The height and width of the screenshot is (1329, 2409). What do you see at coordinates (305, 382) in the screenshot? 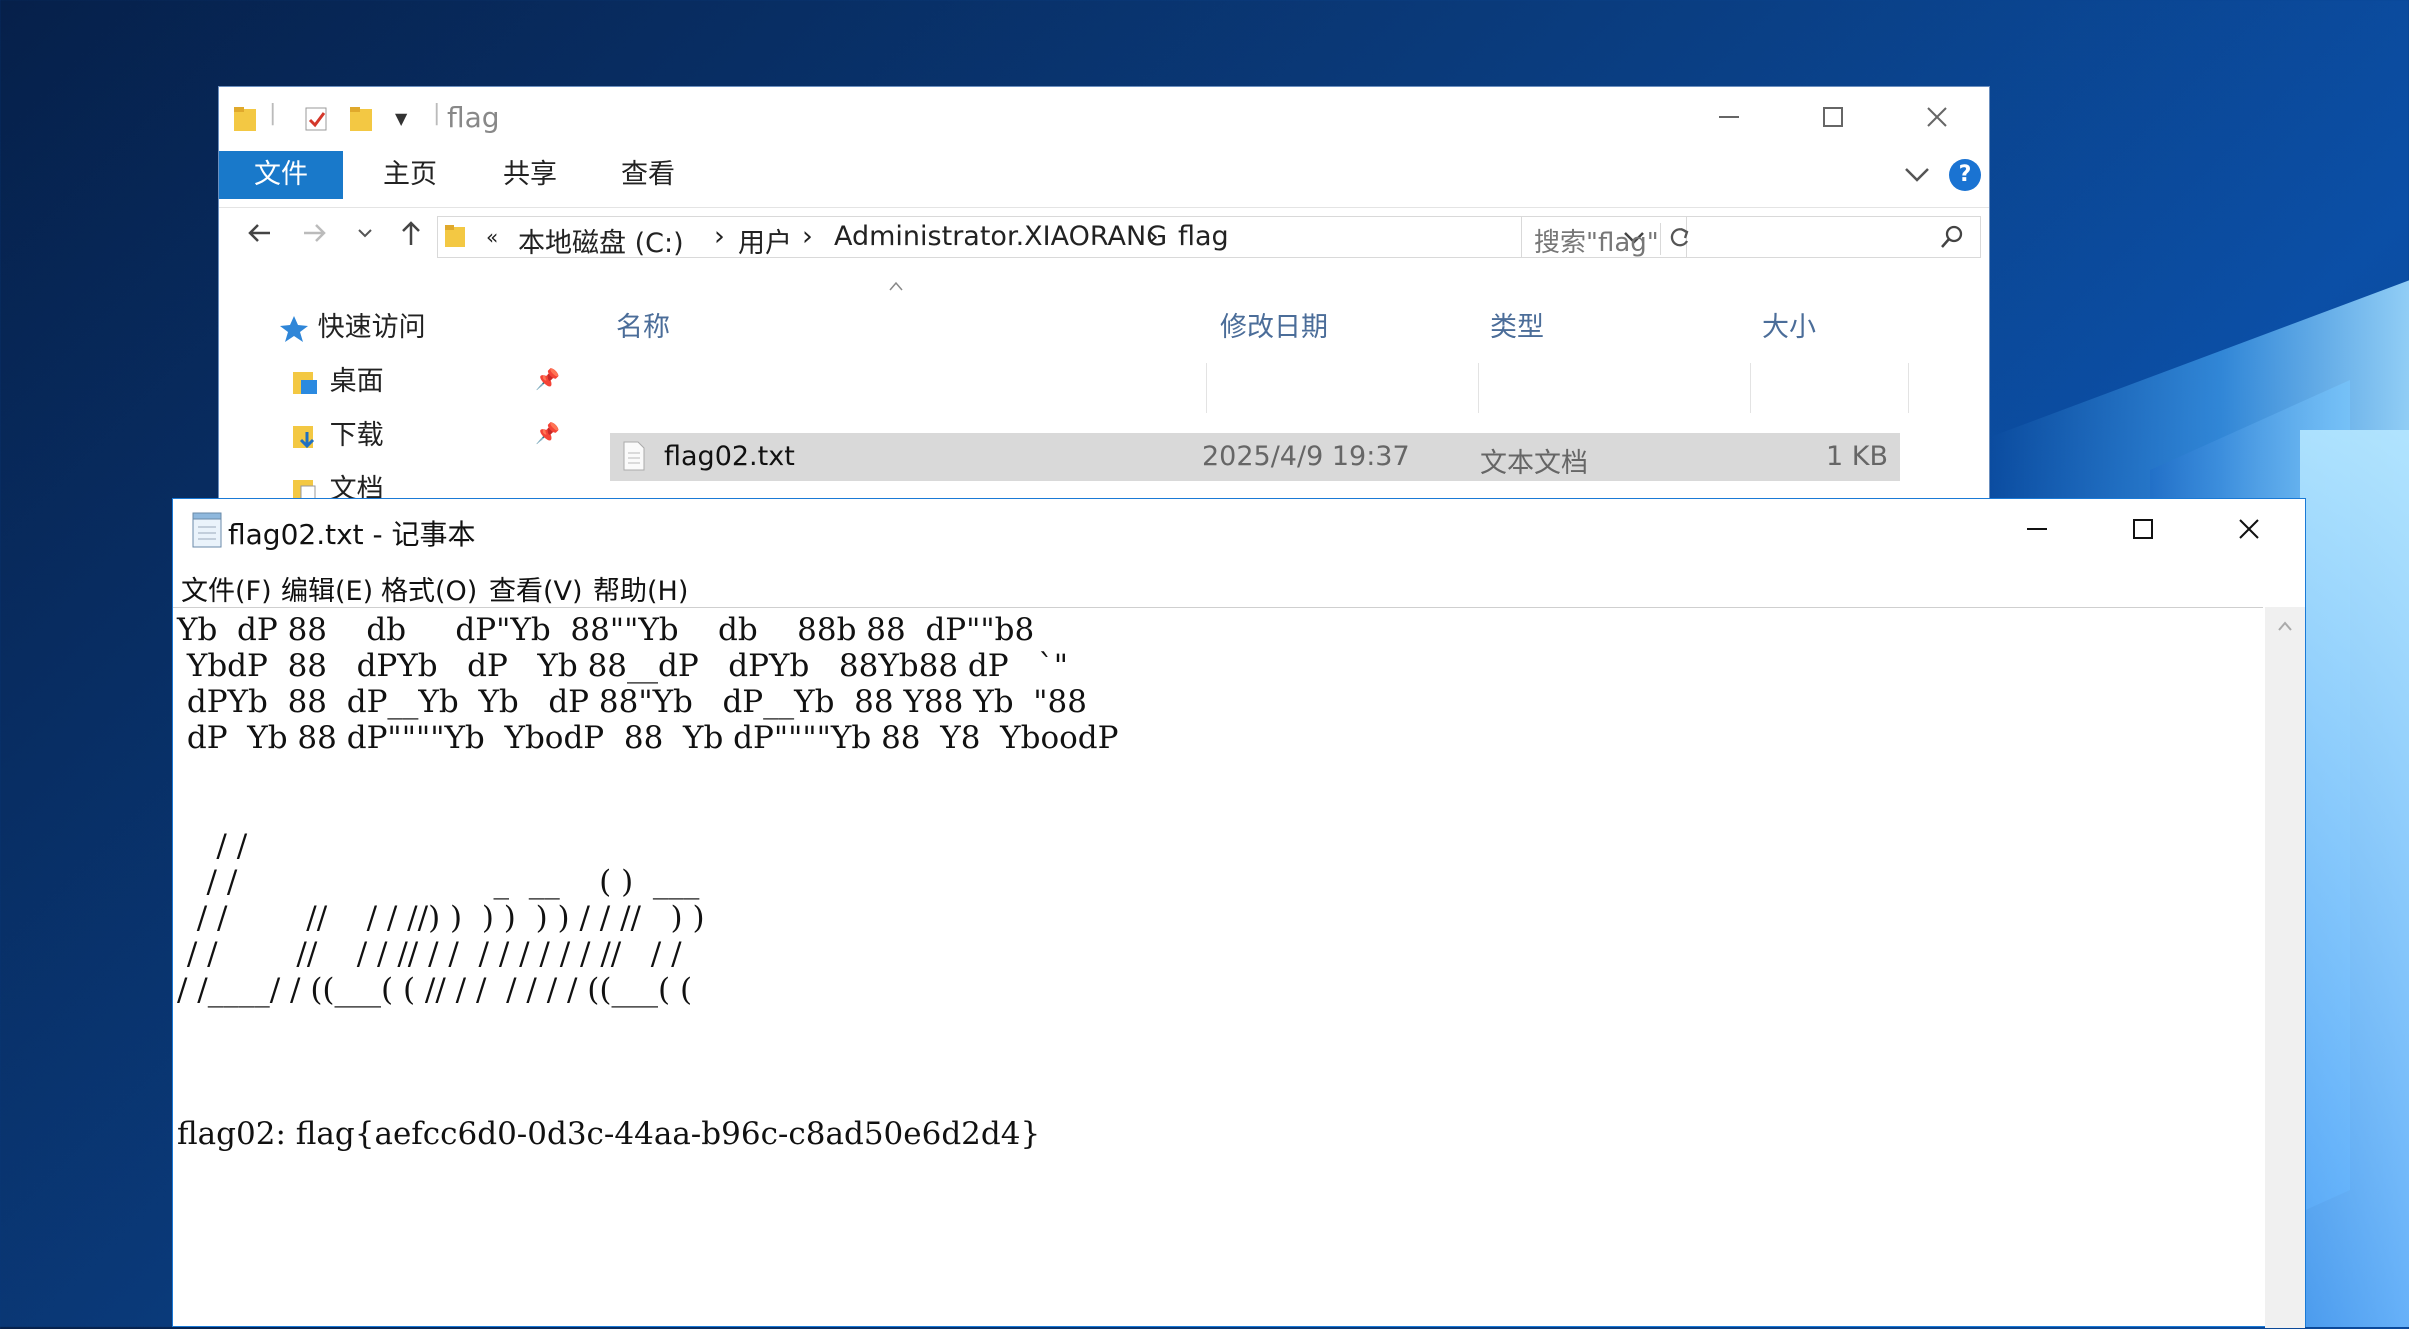
I see `desktop-folder-icon` at bounding box center [305, 382].